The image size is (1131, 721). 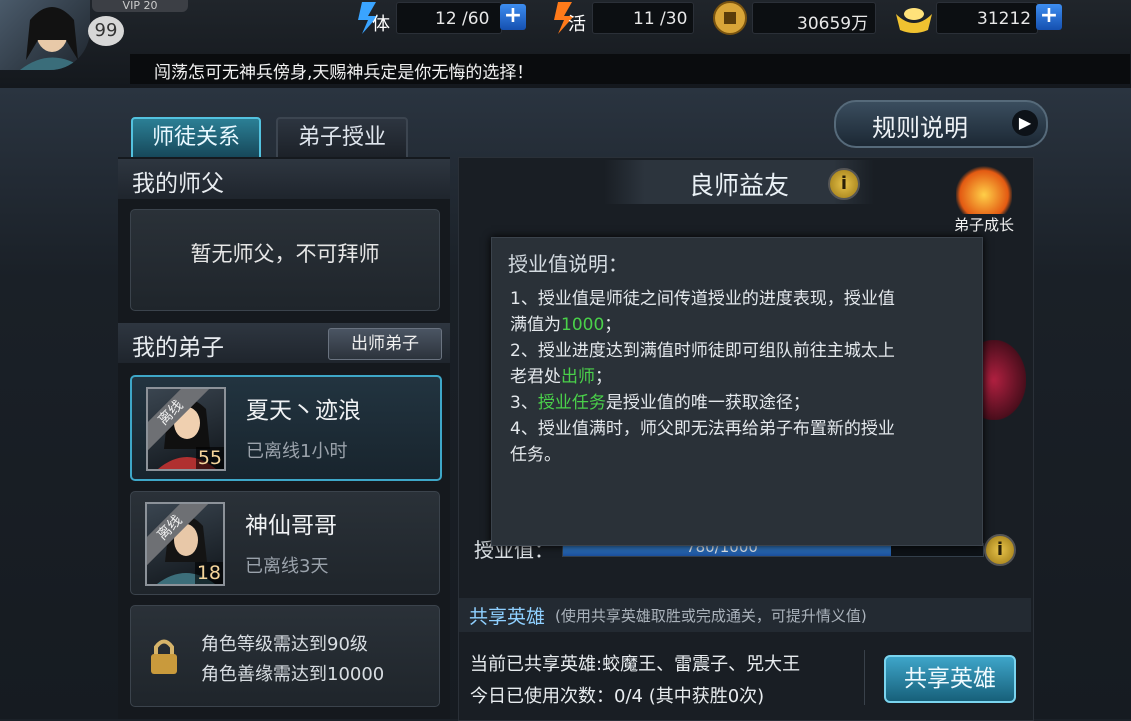 What do you see at coordinates (660, 19) in the screenshot?
I see `energy-value: 11 /30` at bounding box center [660, 19].